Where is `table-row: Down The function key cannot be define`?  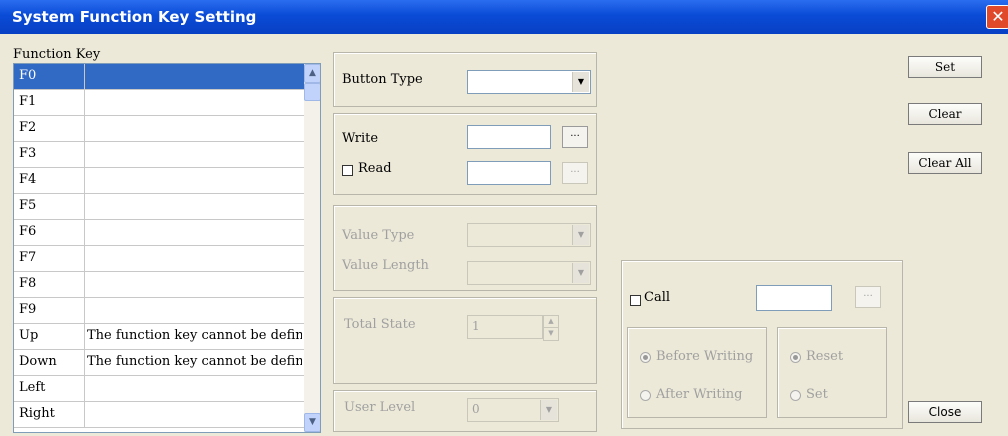 table-row: Down The function key cannot be define is located at coordinates (159, 363).